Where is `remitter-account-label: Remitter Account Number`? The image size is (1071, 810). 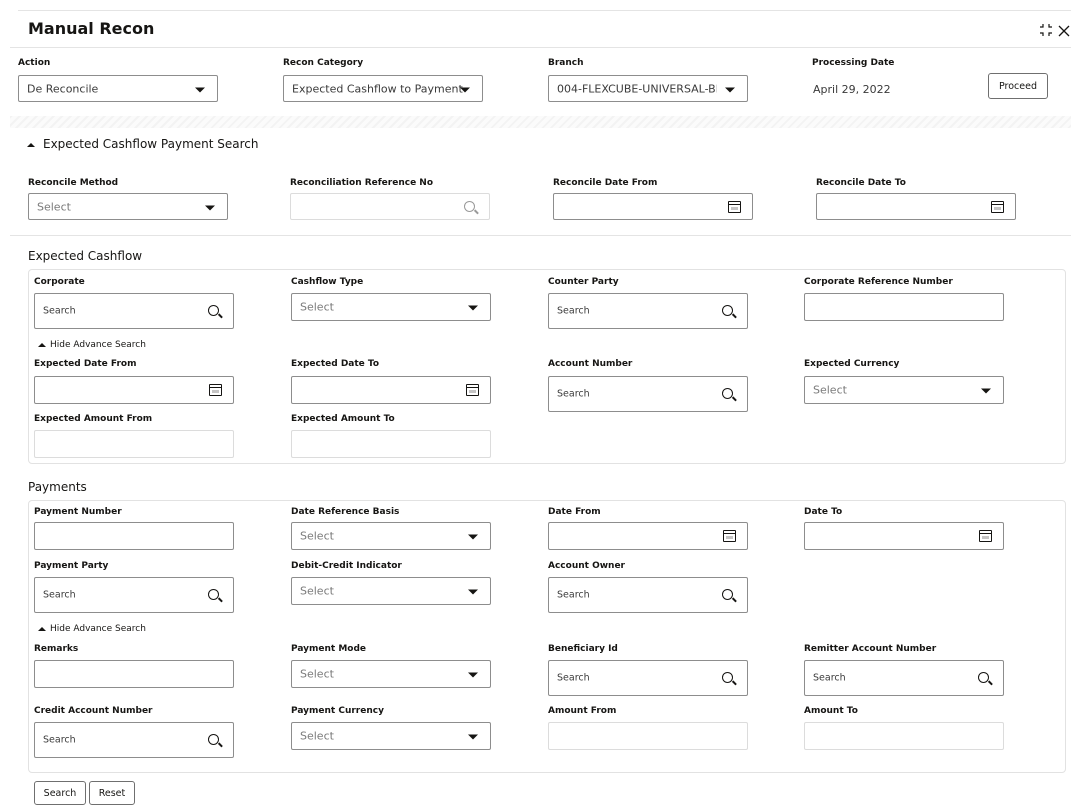 remitter-account-label: Remitter Account Number is located at coordinates (870, 649).